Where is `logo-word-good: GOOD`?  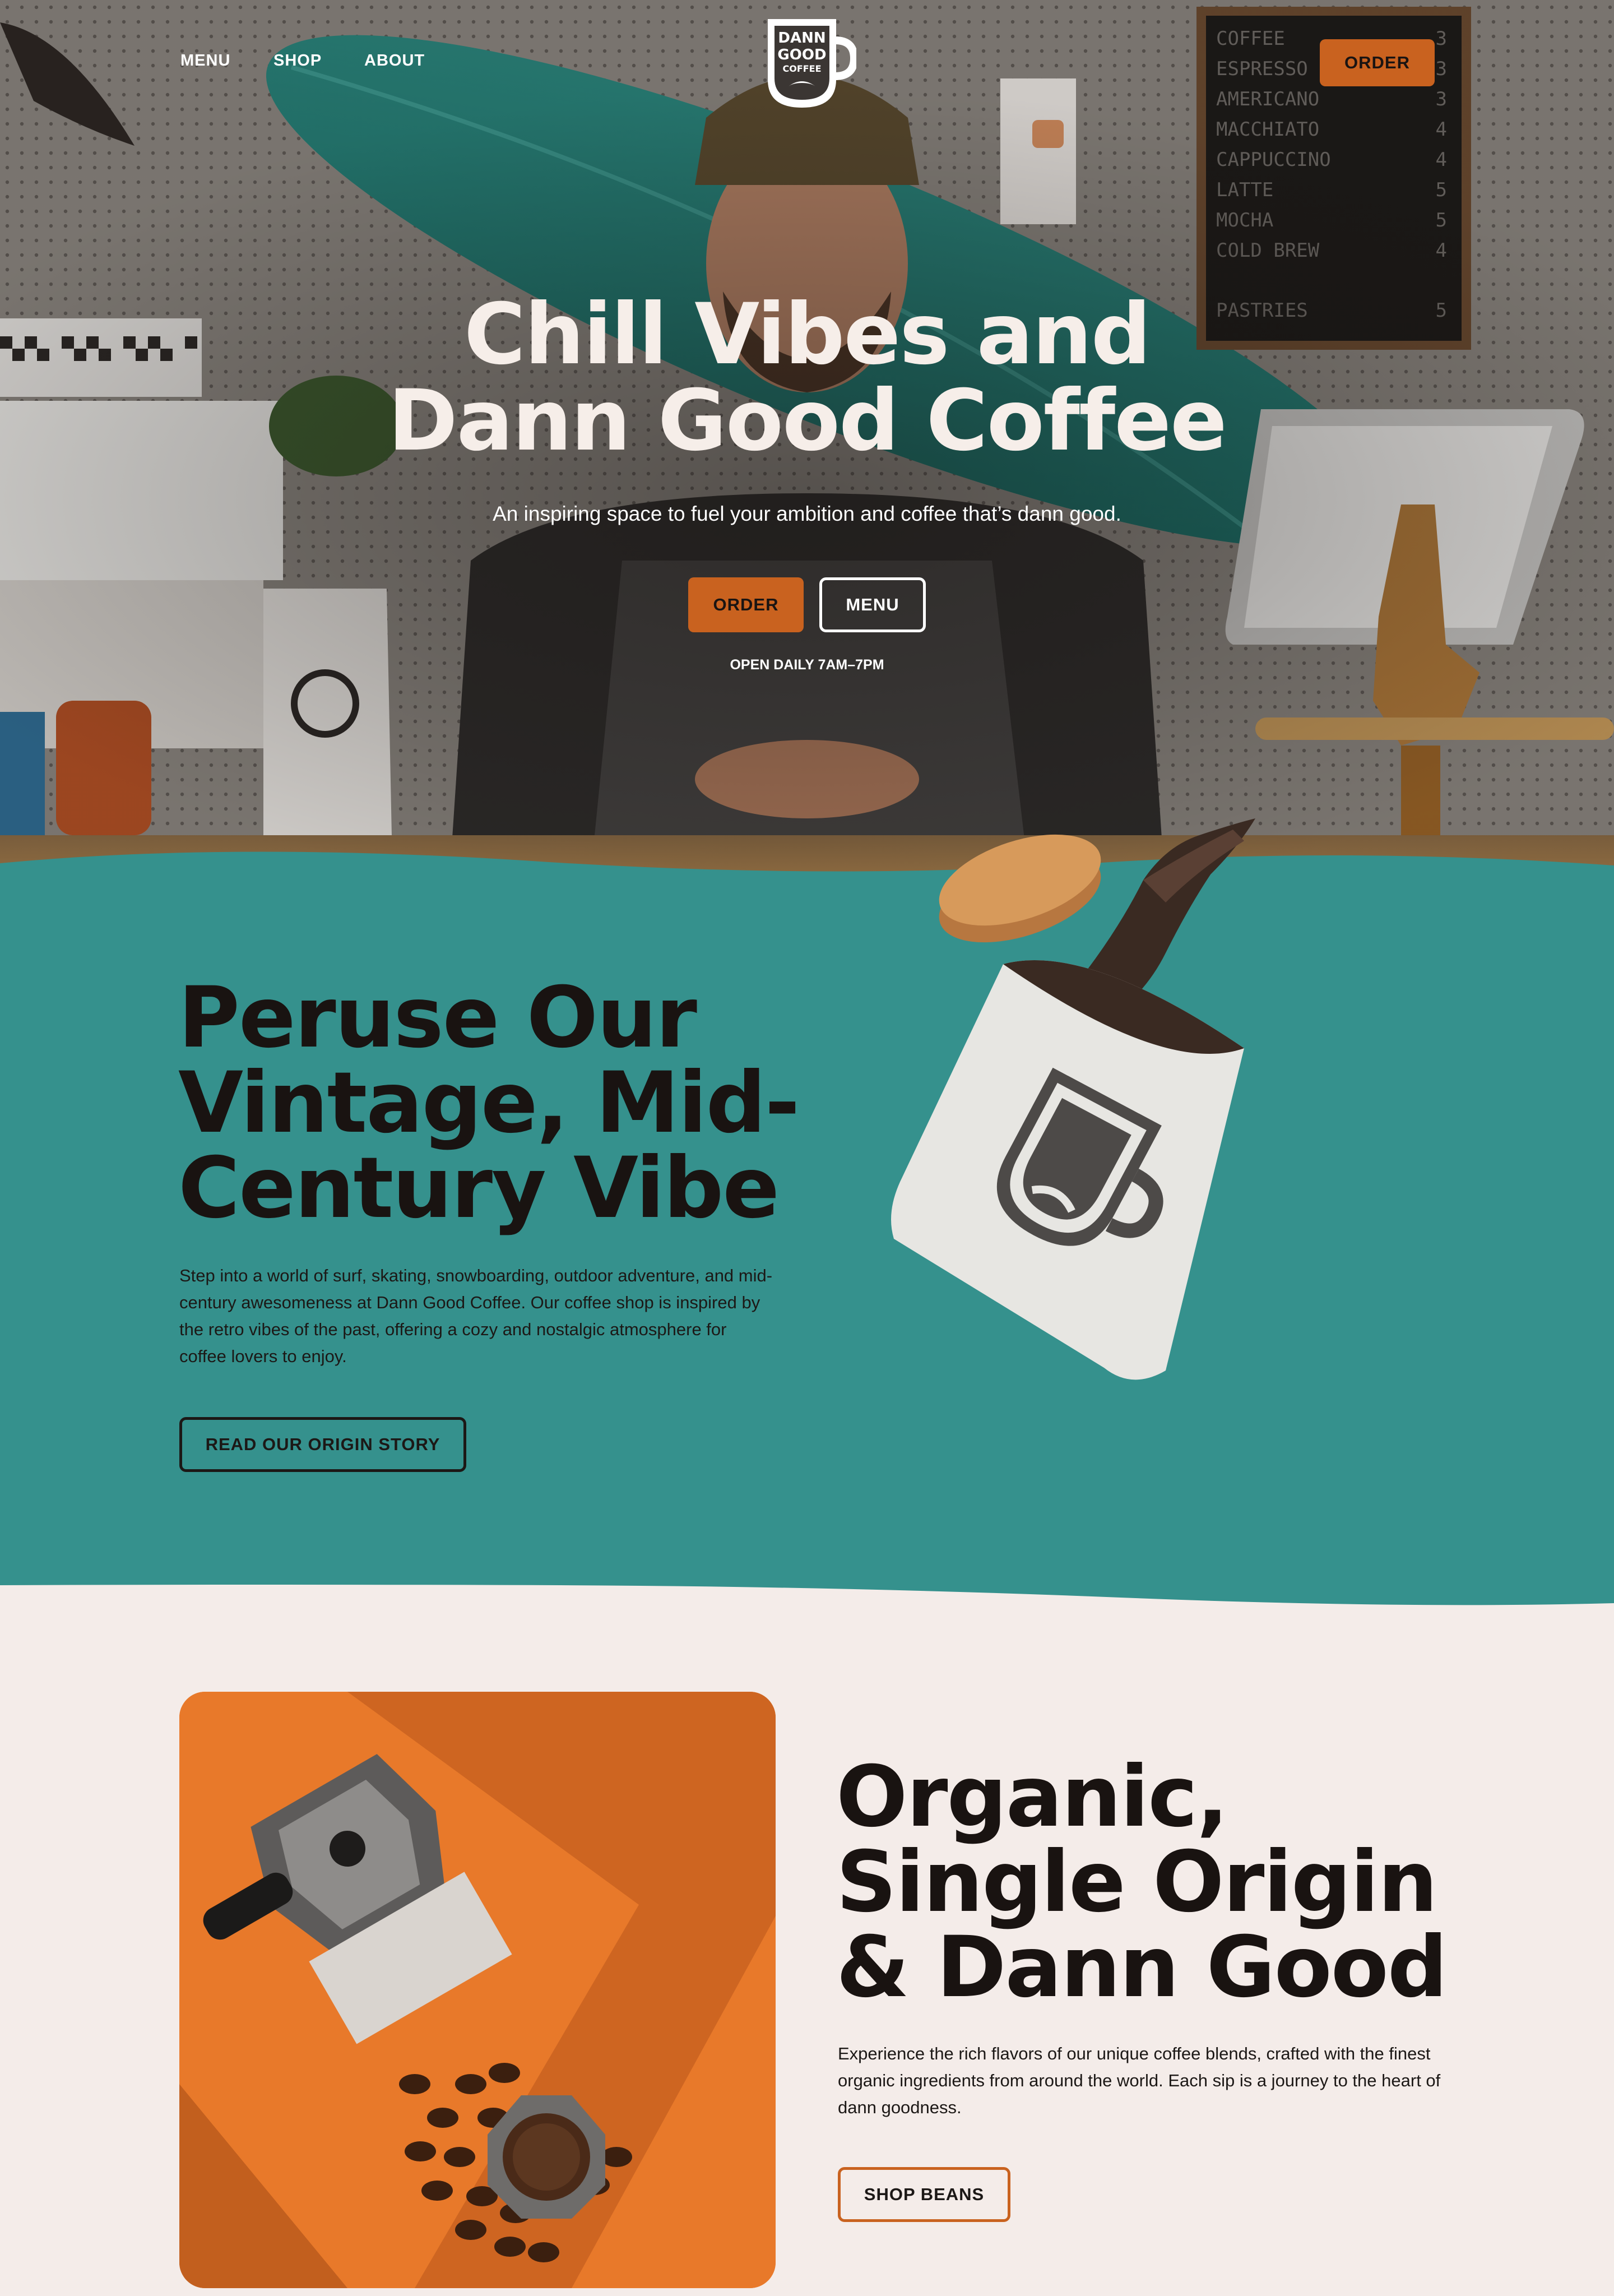
logo-word-good: GOOD is located at coordinates (801, 55).